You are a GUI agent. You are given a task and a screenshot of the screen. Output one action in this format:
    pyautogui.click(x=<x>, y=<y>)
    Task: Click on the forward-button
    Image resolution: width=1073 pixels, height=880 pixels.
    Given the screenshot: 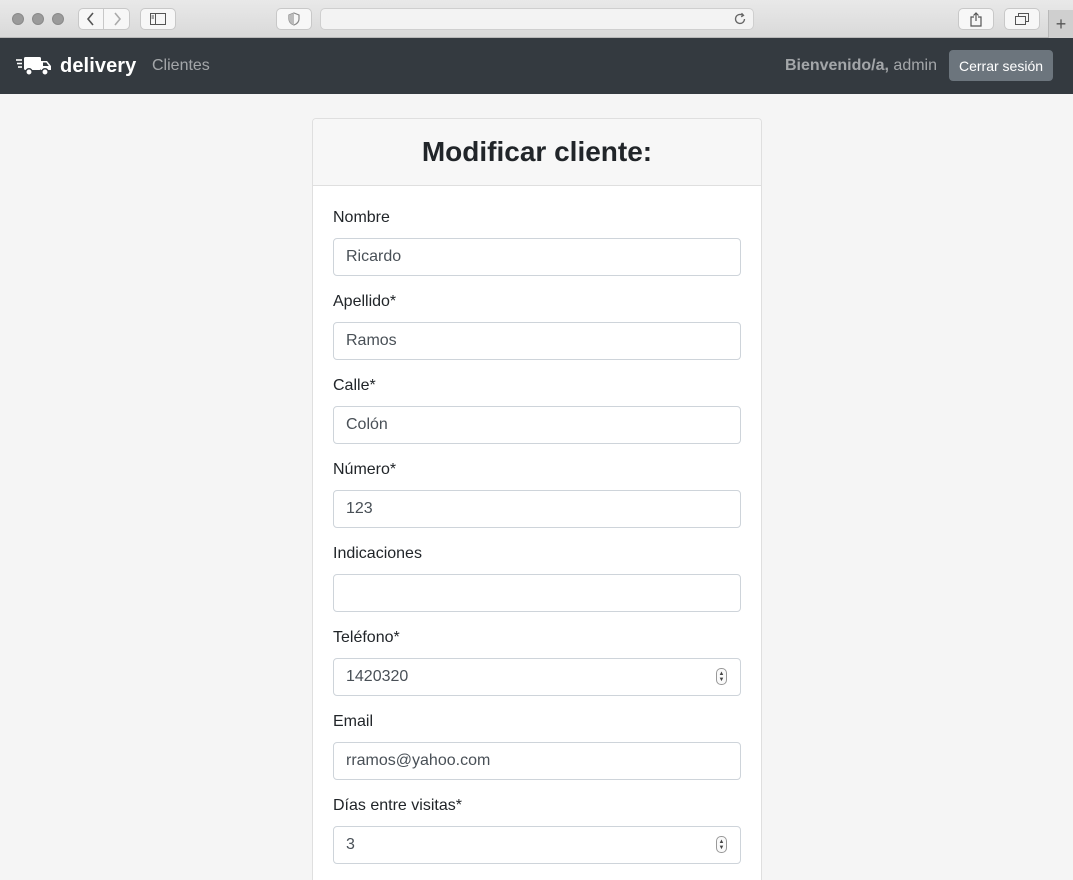 What is the action you would take?
    pyautogui.click(x=117, y=19)
    